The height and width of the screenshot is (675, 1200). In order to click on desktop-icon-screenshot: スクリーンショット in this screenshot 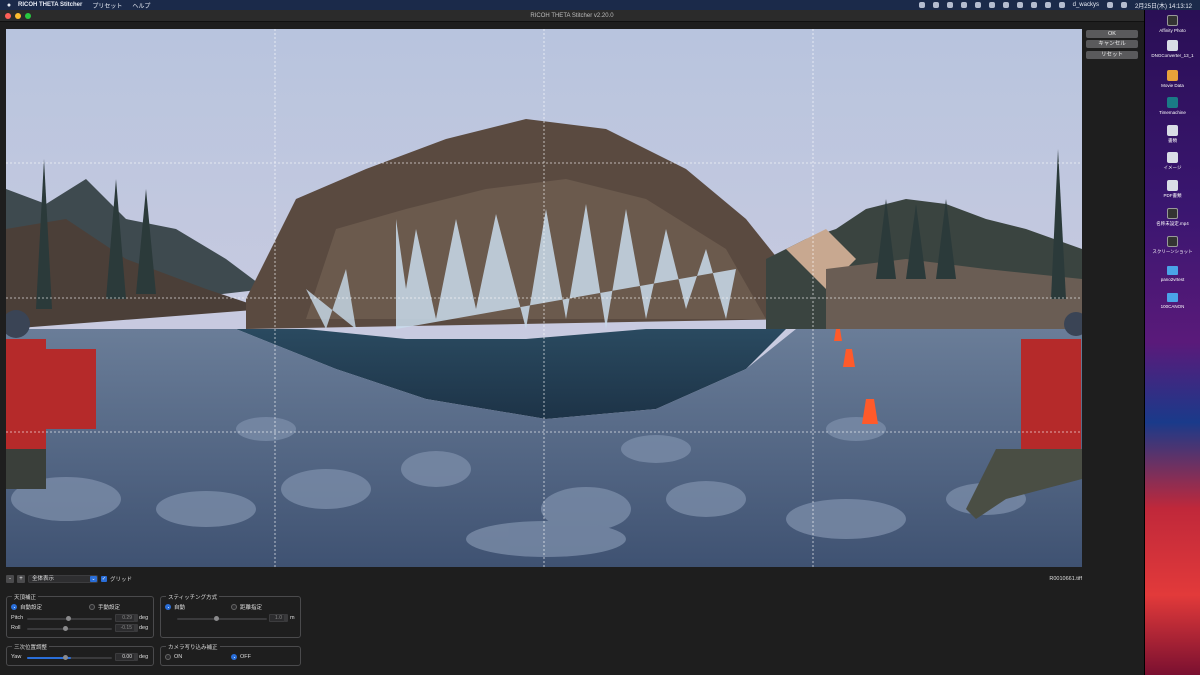, I will do `click(1172, 245)`.